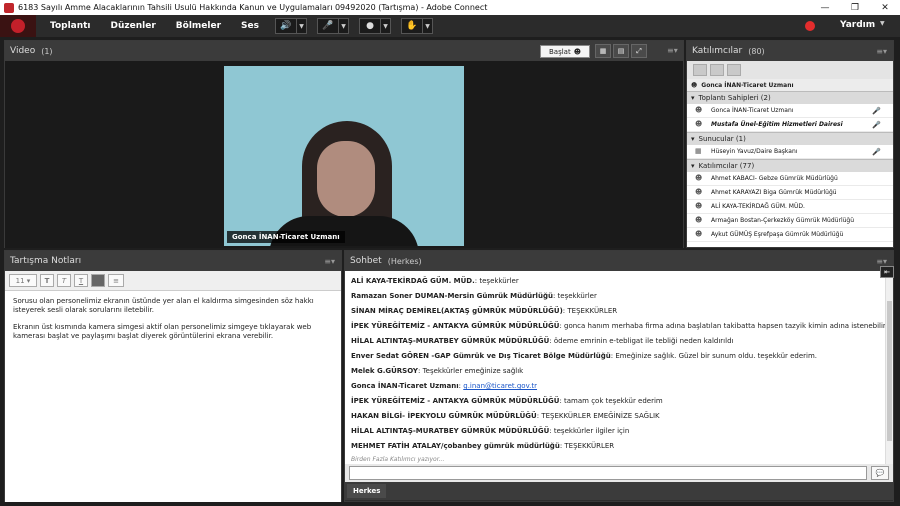  Describe the element at coordinates (885, 23) in the screenshot. I see `help-dropdown-icon: ▼` at that location.